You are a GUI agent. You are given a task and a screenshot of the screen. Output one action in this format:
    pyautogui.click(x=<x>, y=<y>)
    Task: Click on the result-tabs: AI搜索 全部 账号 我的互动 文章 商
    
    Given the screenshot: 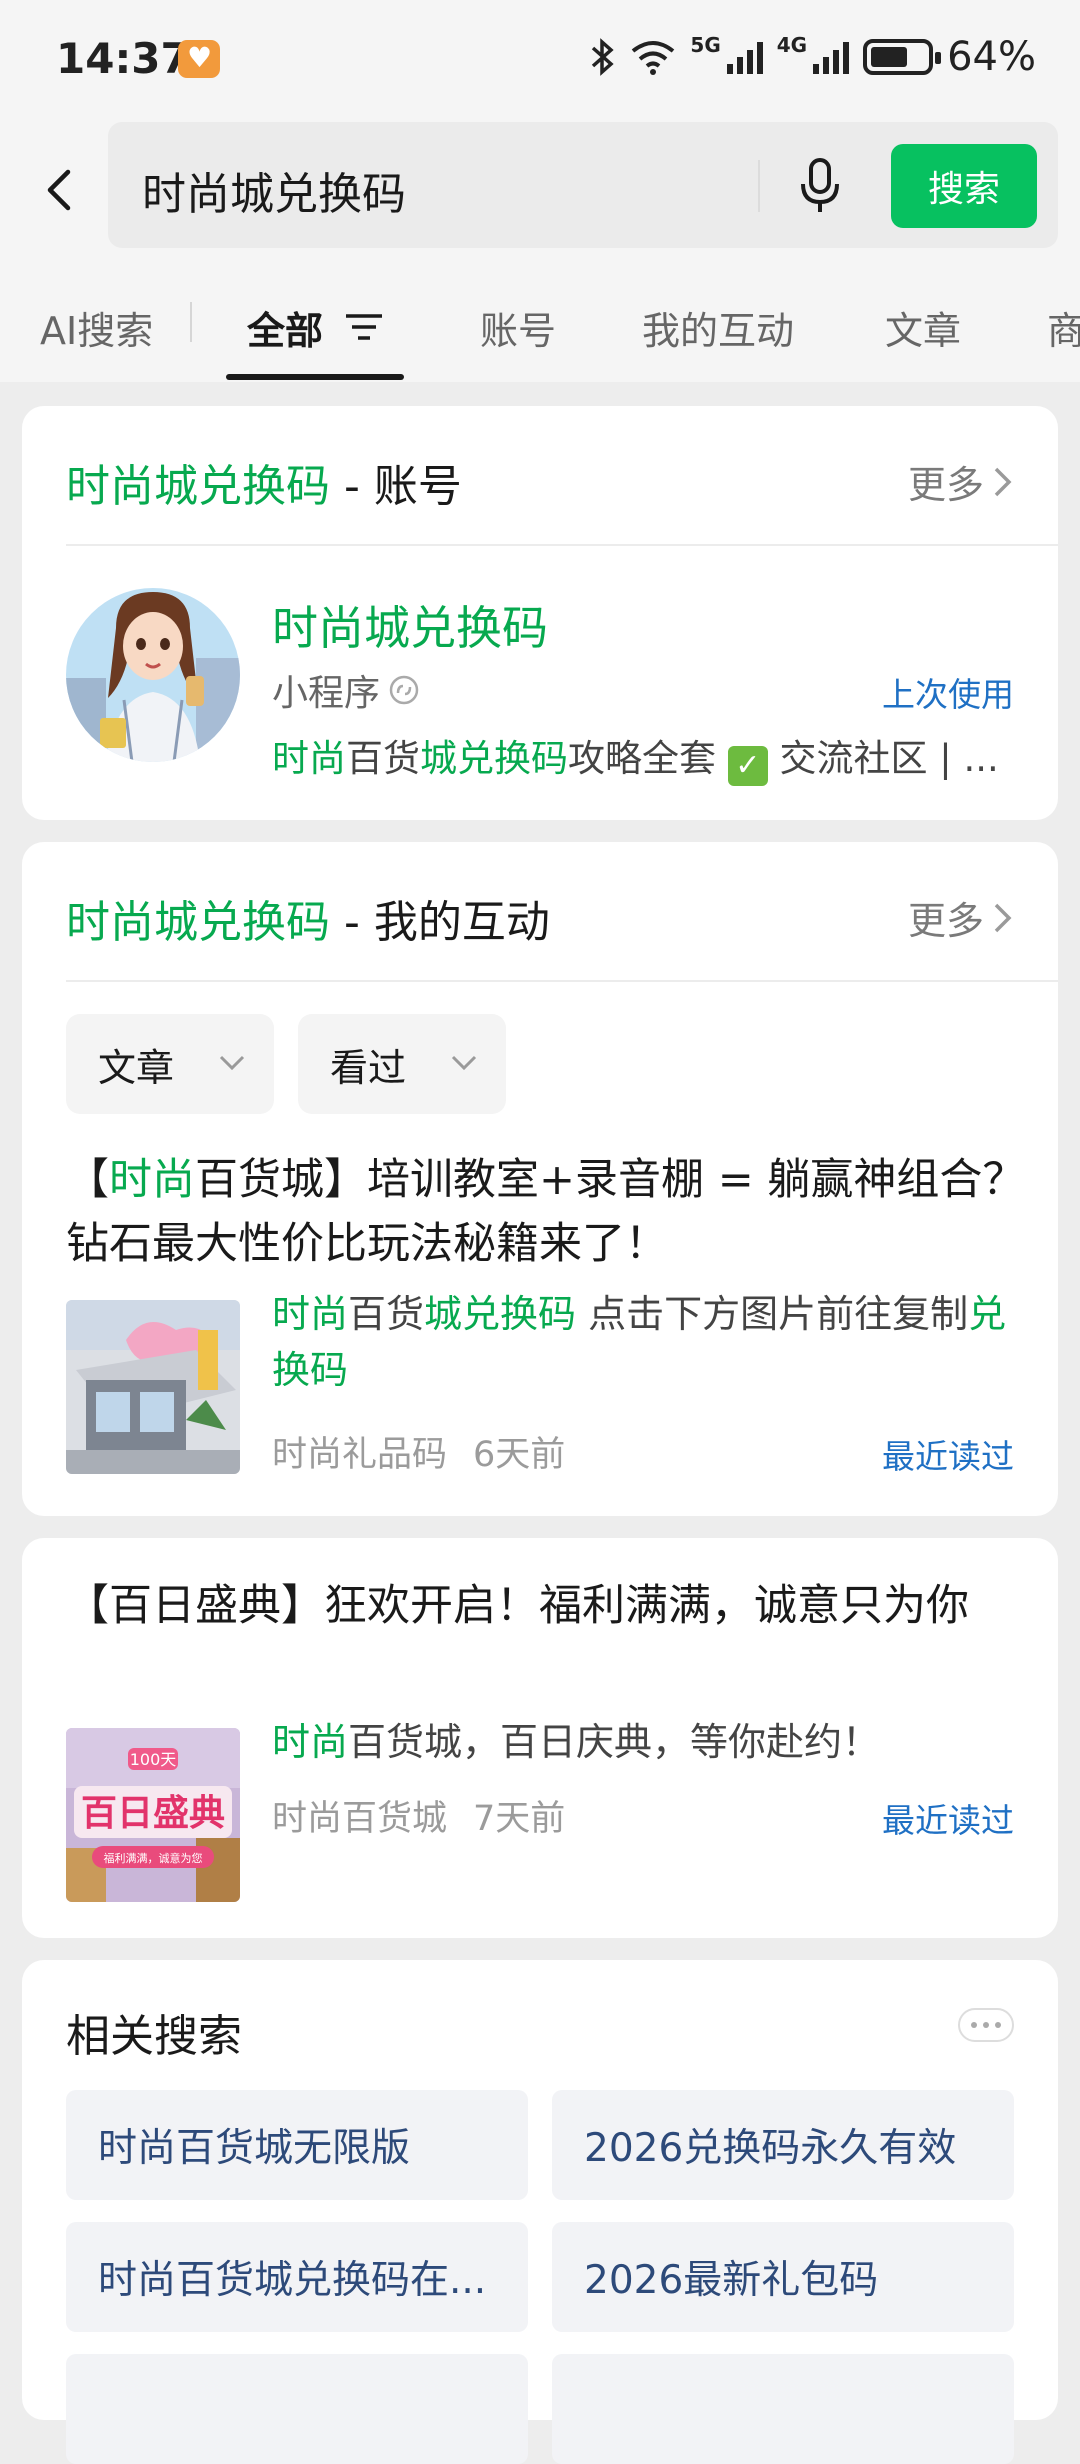 What is the action you would take?
    pyautogui.click(x=540, y=321)
    